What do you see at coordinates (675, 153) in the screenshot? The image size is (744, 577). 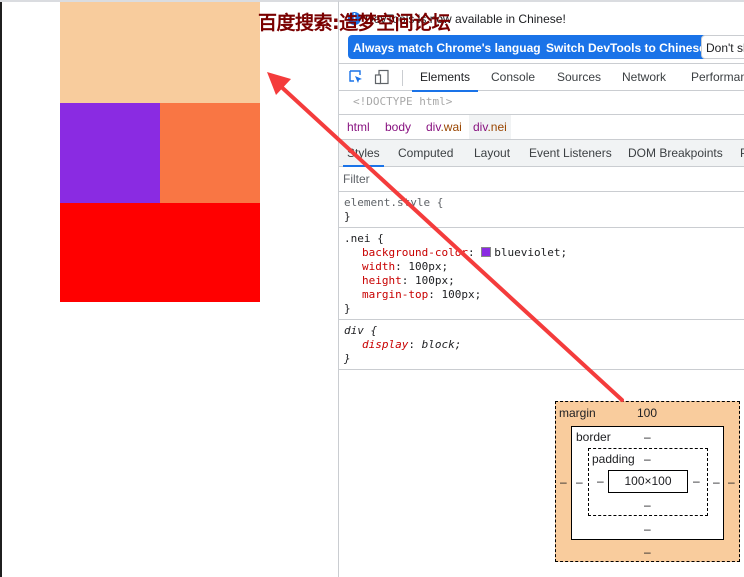 I see `subtab-dom-breakpoints: DOM Breakpoints` at bounding box center [675, 153].